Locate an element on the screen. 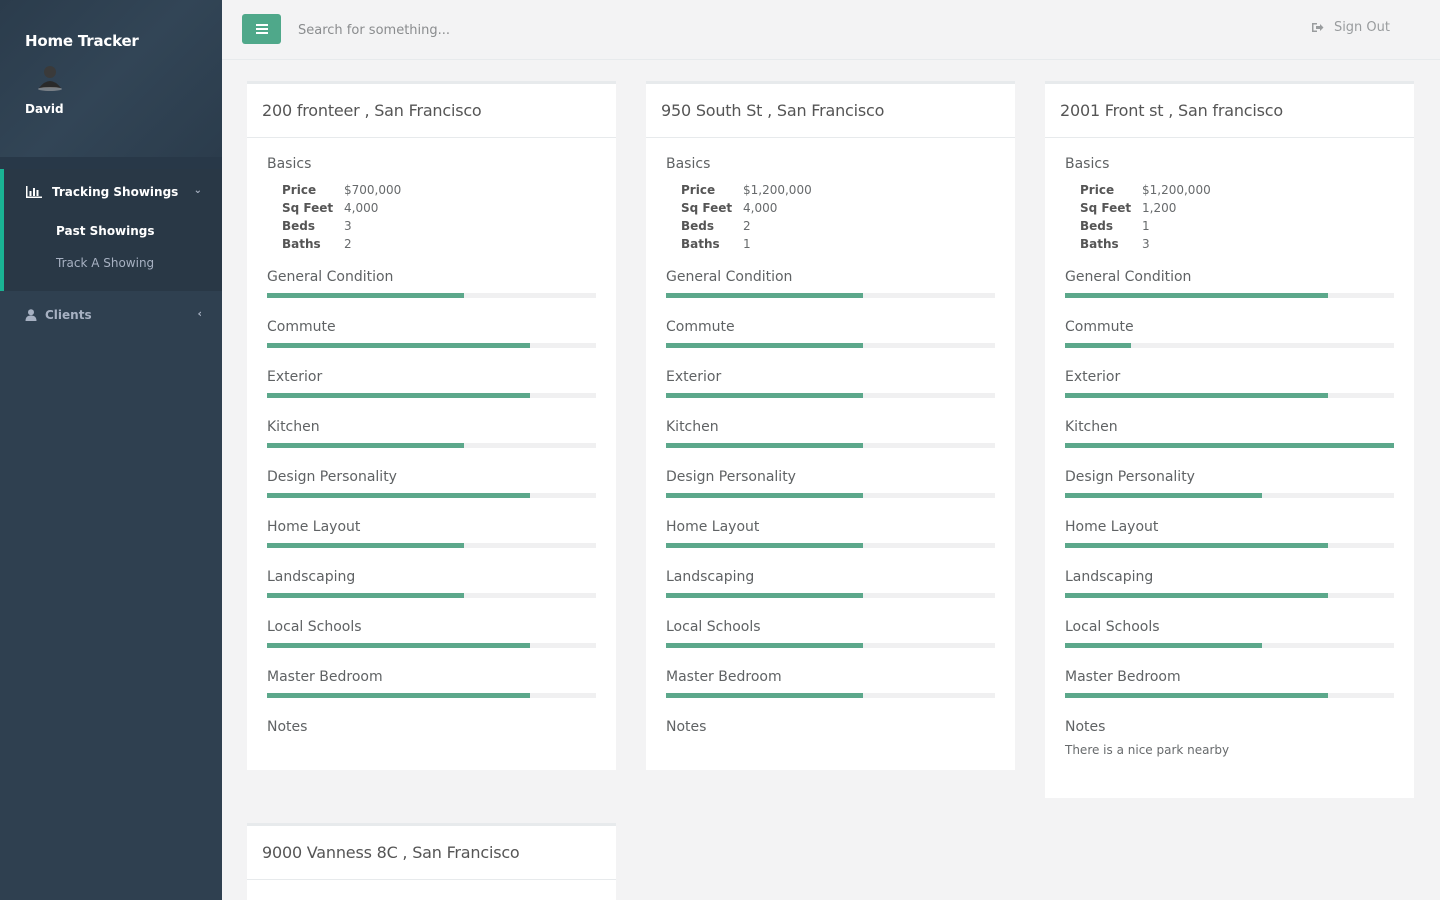 The height and width of the screenshot is (900, 1440). notes-text: There is a nice park nearby is located at coordinates (1147, 750).